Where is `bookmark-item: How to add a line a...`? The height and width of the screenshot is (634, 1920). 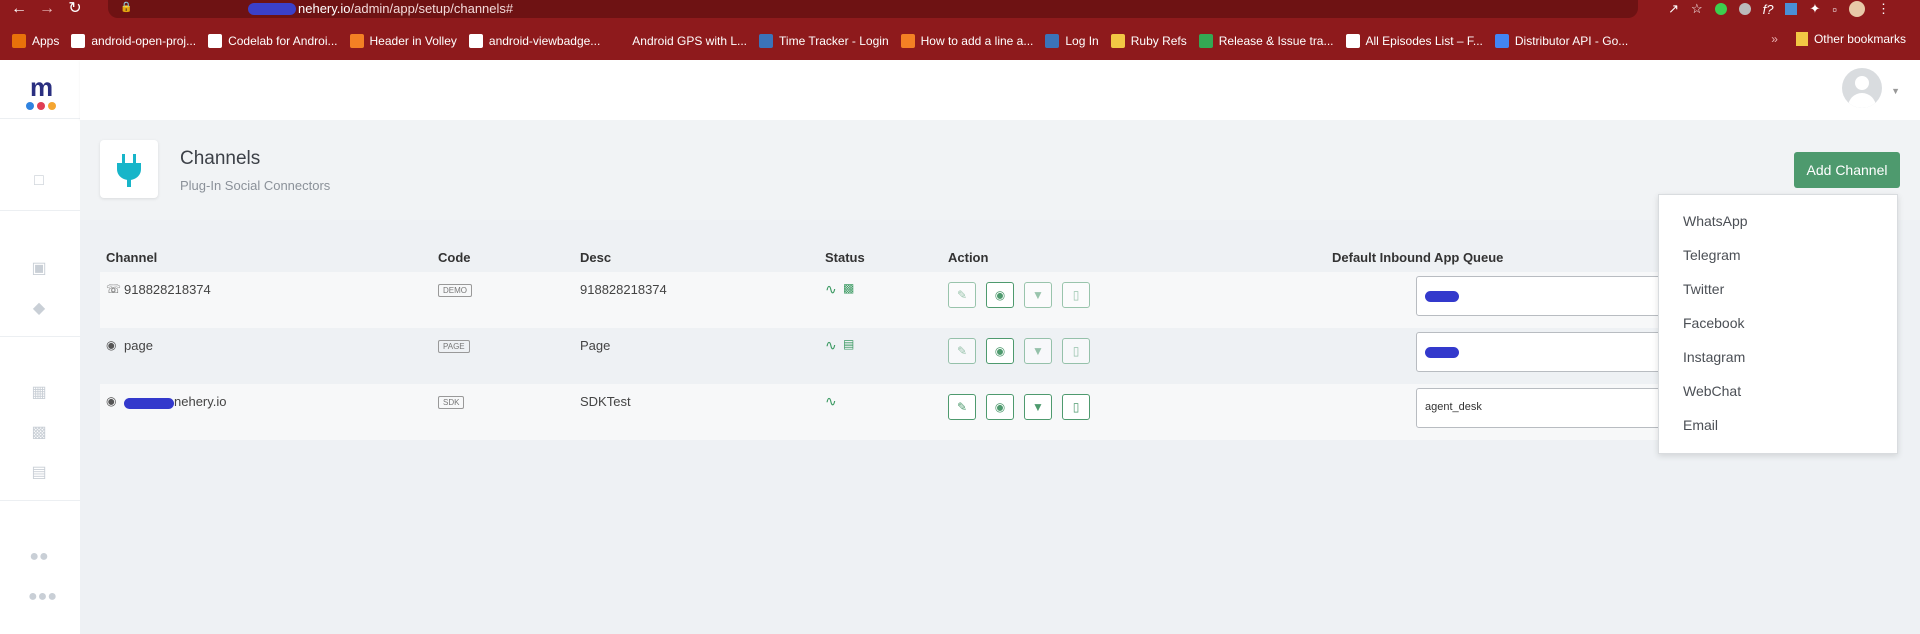 bookmark-item: How to add a line a... is located at coordinates (967, 41).